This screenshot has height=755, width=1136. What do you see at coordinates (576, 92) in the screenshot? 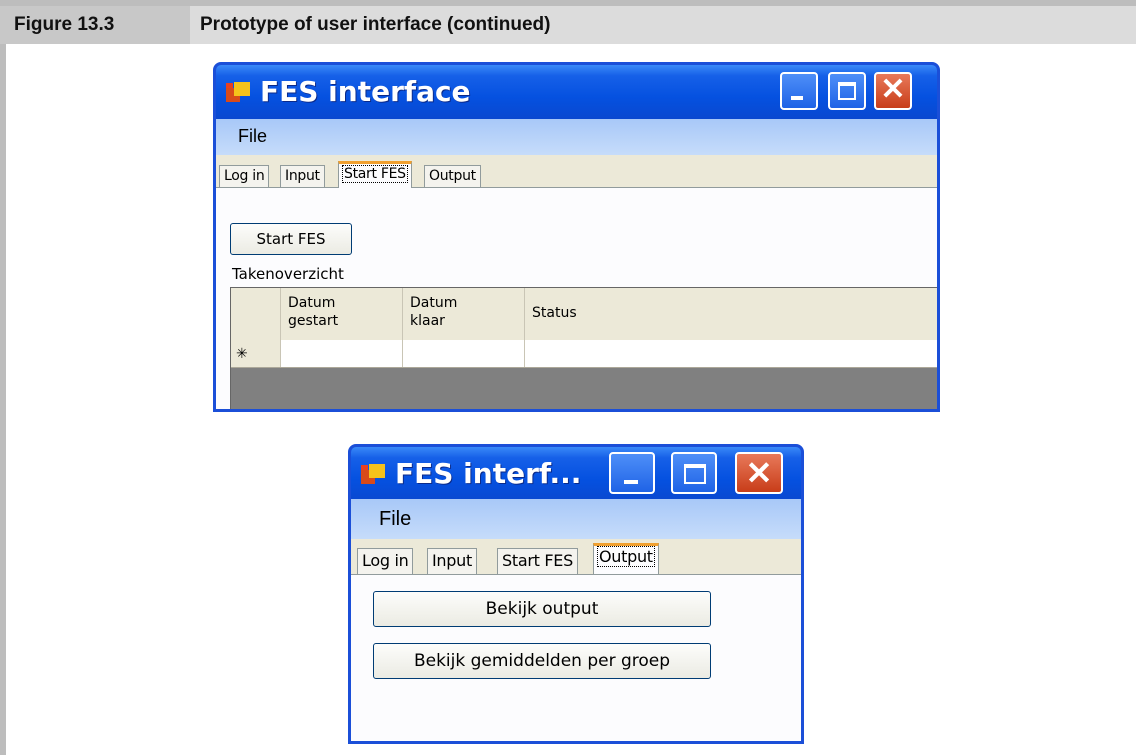
I see `title-bar: FES interface ✕` at bounding box center [576, 92].